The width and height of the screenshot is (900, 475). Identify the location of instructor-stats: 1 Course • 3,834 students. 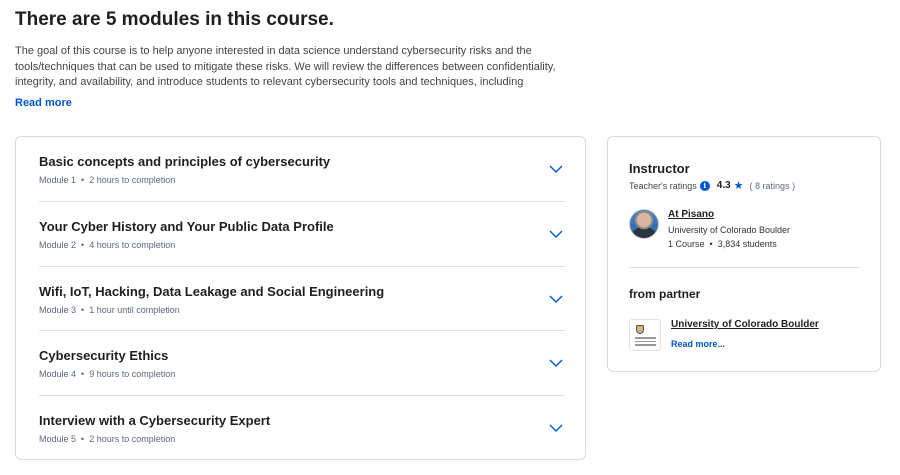
(722, 244).